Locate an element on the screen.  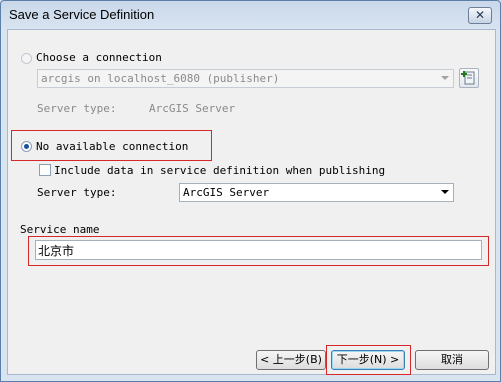
choose-connection-label: Choose a connection is located at coordinates (99, 57).